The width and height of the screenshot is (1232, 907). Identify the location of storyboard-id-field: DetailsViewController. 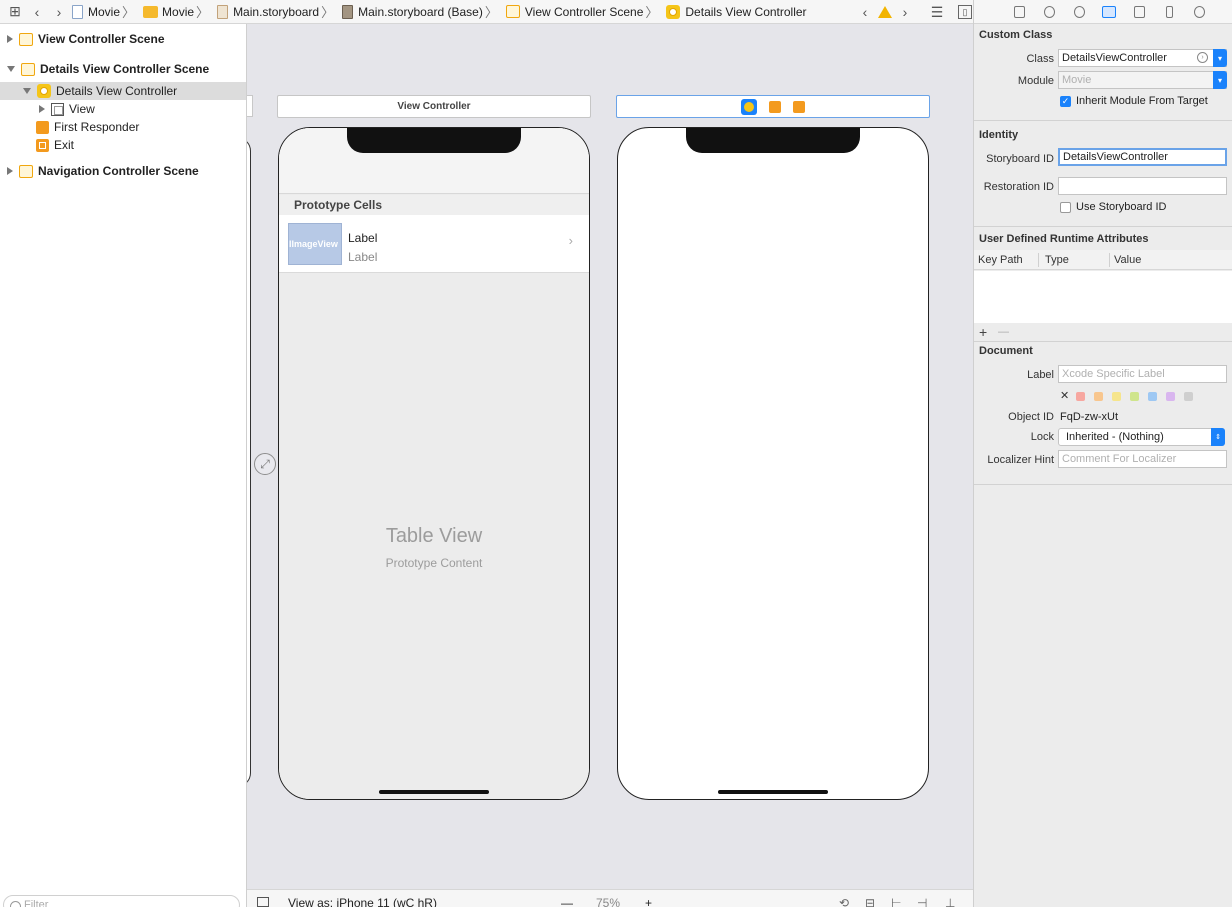
(1142, 157).